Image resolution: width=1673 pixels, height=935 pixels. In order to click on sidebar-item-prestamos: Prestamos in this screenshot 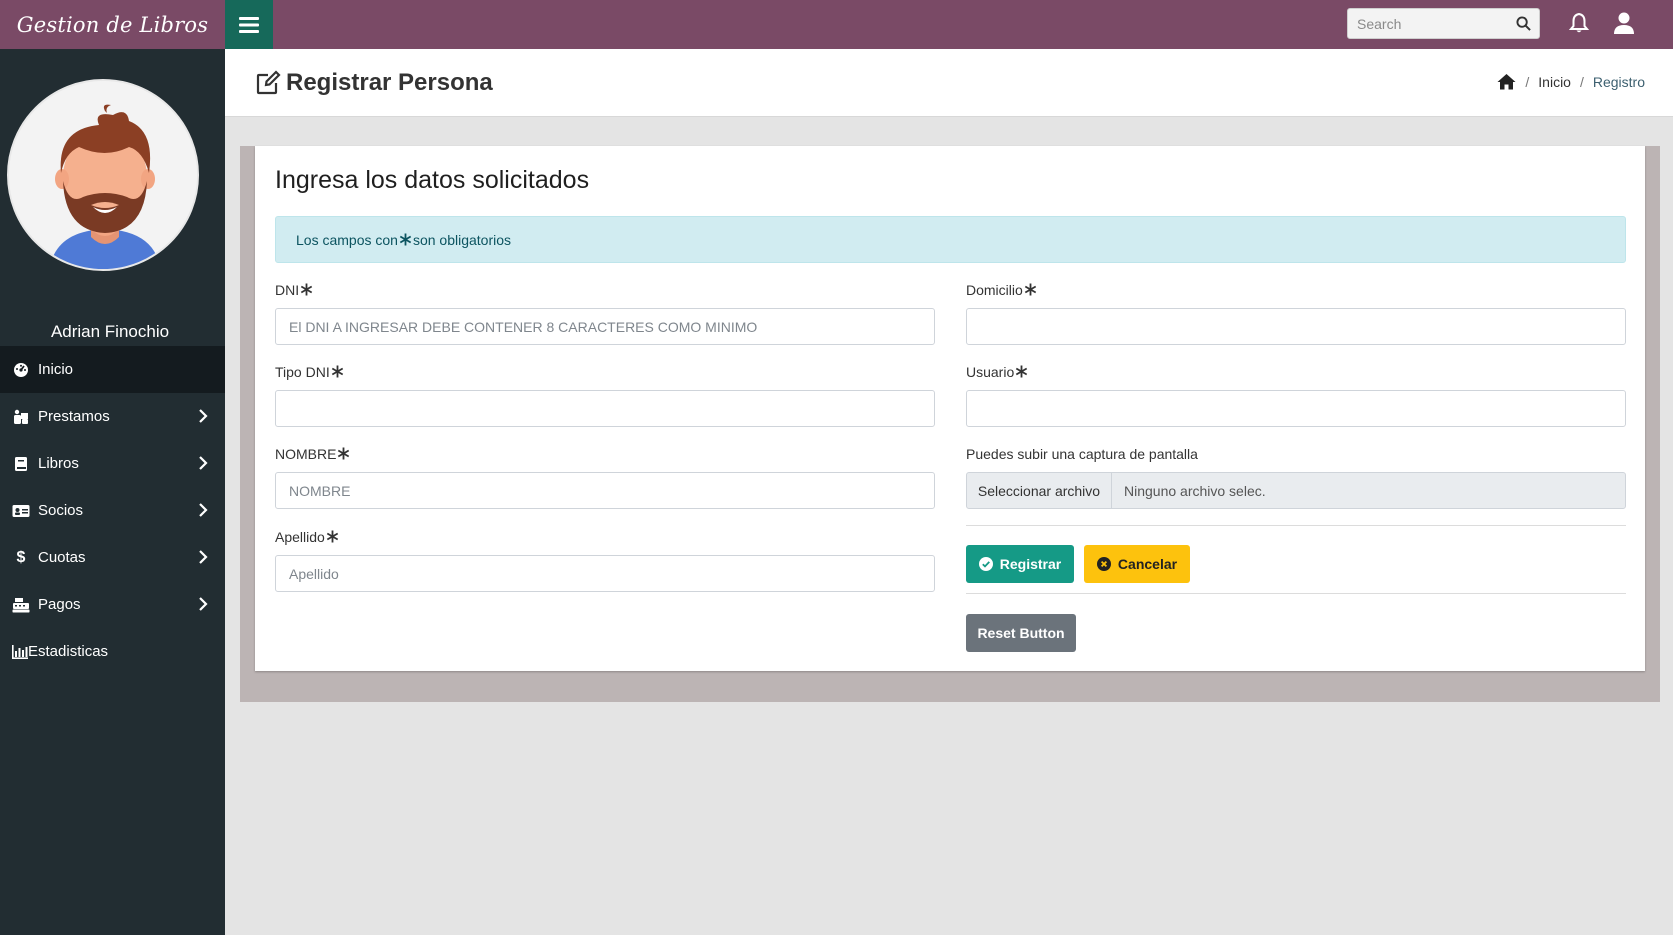, I will do `click(112, 416)`.